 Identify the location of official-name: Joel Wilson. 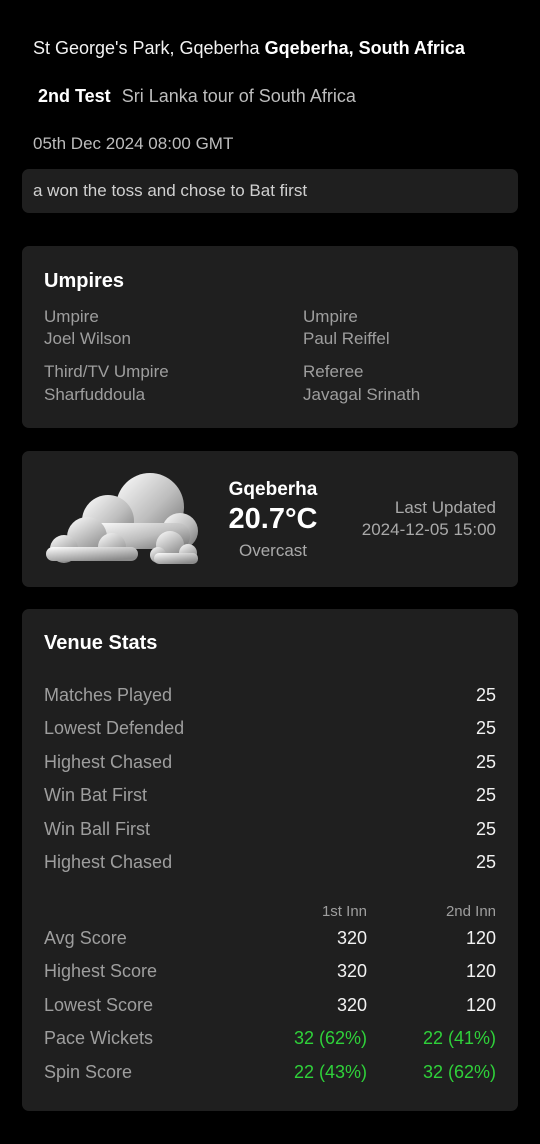
(87, 338).